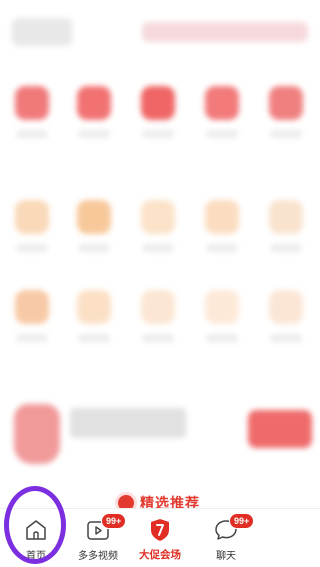 This screenshot has width=320, height=567. Describe the element at coordinates (36, 530) in the screenshot. I see `home-icon` at that location.